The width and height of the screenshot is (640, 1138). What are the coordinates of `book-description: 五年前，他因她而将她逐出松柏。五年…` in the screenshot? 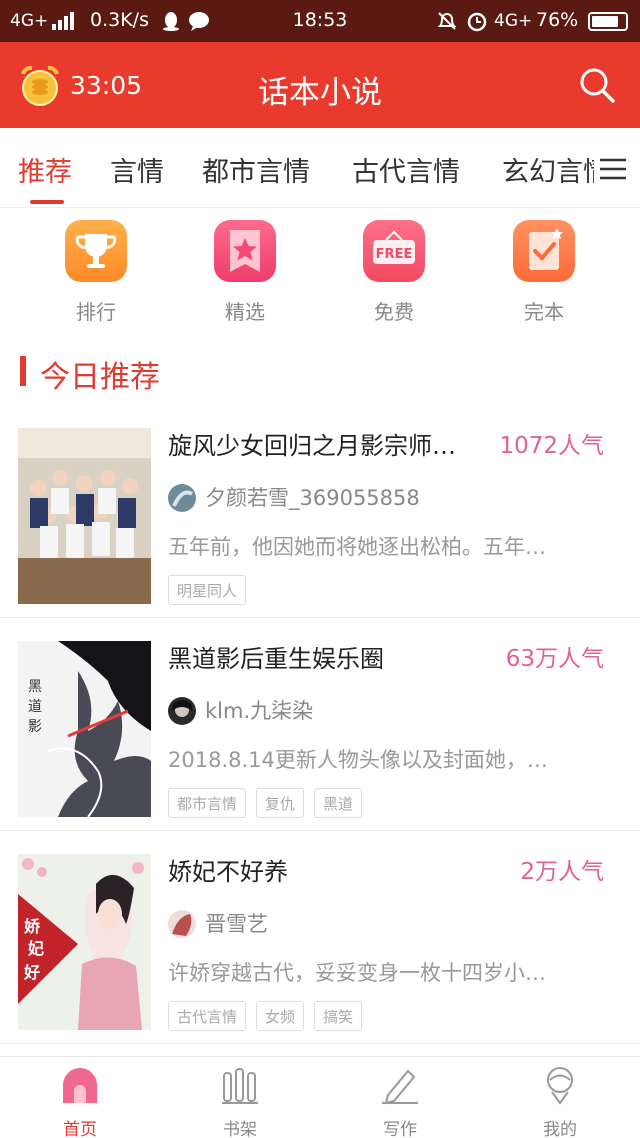 It's located at (357, 547).